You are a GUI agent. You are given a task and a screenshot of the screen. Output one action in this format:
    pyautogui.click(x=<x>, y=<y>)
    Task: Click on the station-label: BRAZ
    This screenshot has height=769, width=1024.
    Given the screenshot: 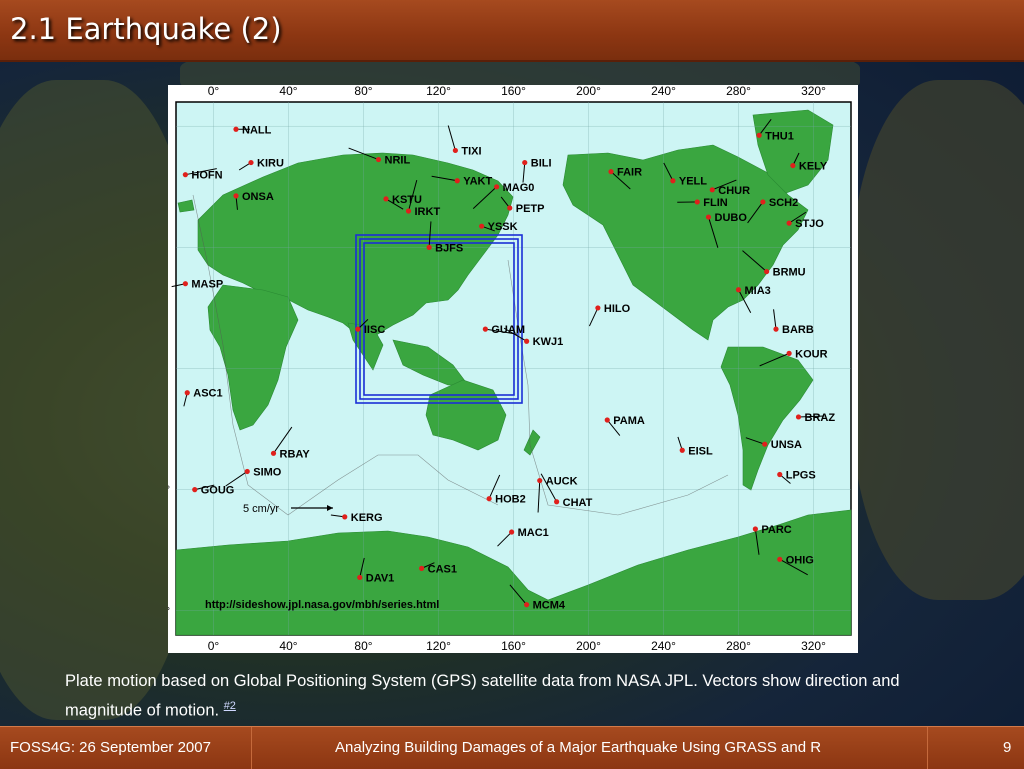 What is the action you would take?
    pyautogui.click(x=820, y=418)
    